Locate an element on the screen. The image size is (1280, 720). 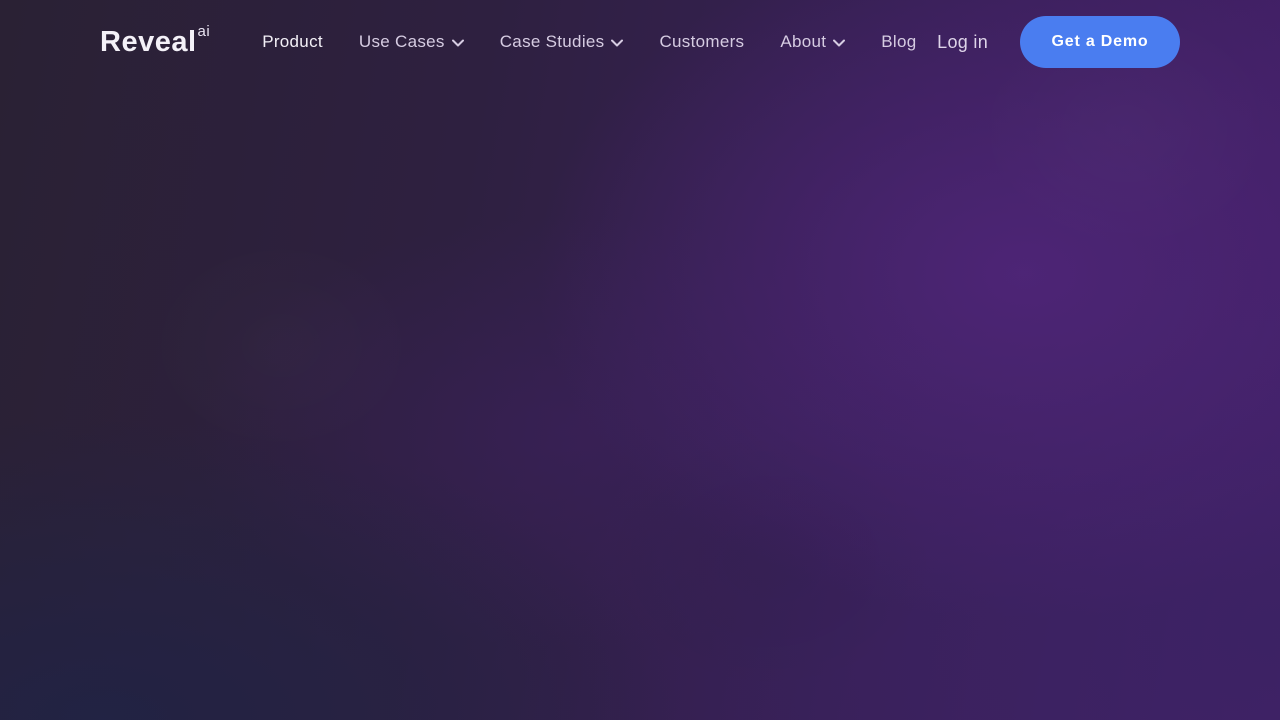
brand-logo: Reveal ai is located at coordinates (155, 41).